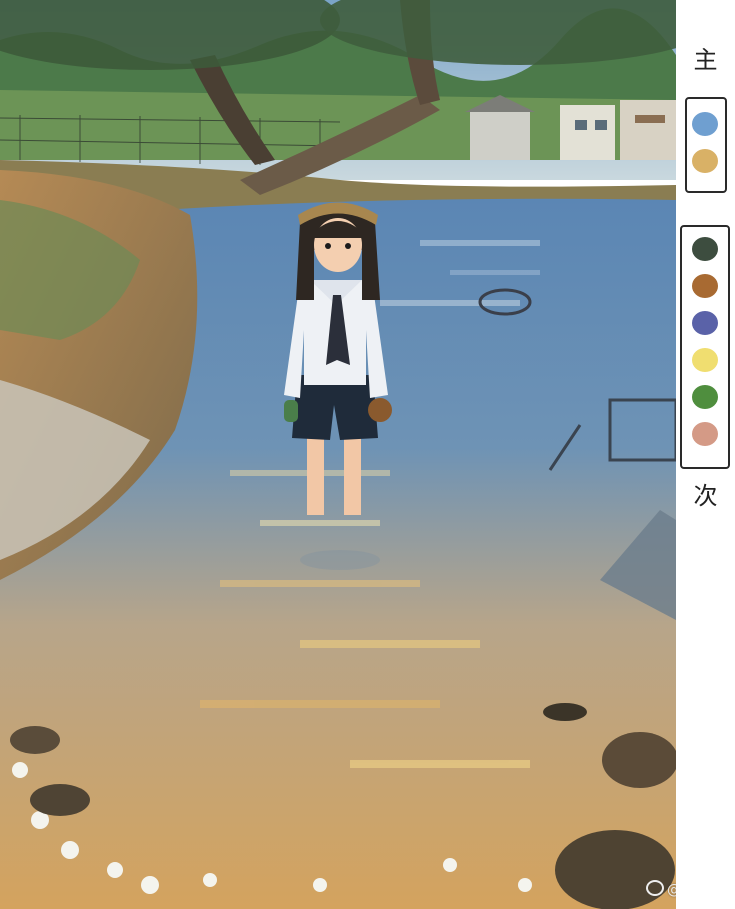 This screenshot has width=735, height=909. I want to click on watermark: @akziqi, so click(661, 889).